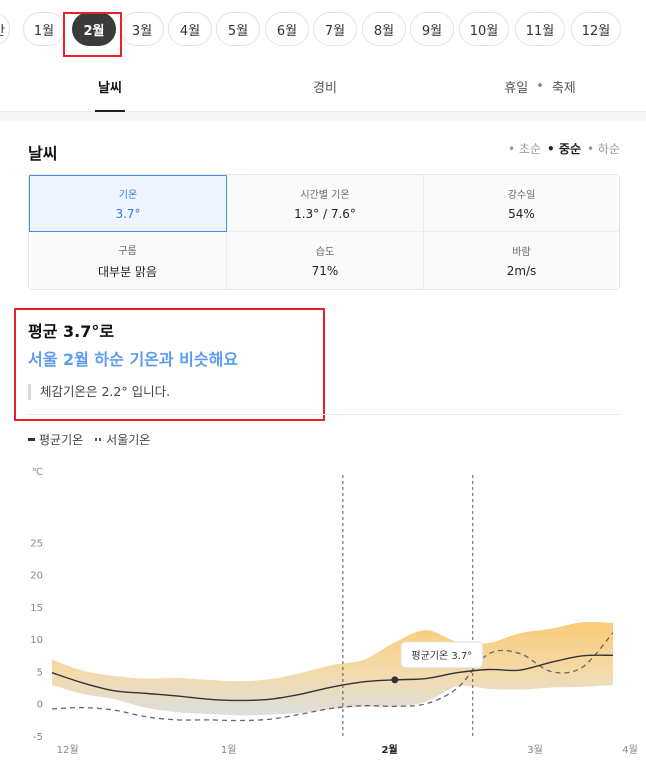  I want to click on tooltip-text: 평균기온 3.7°, so click(441, 656).